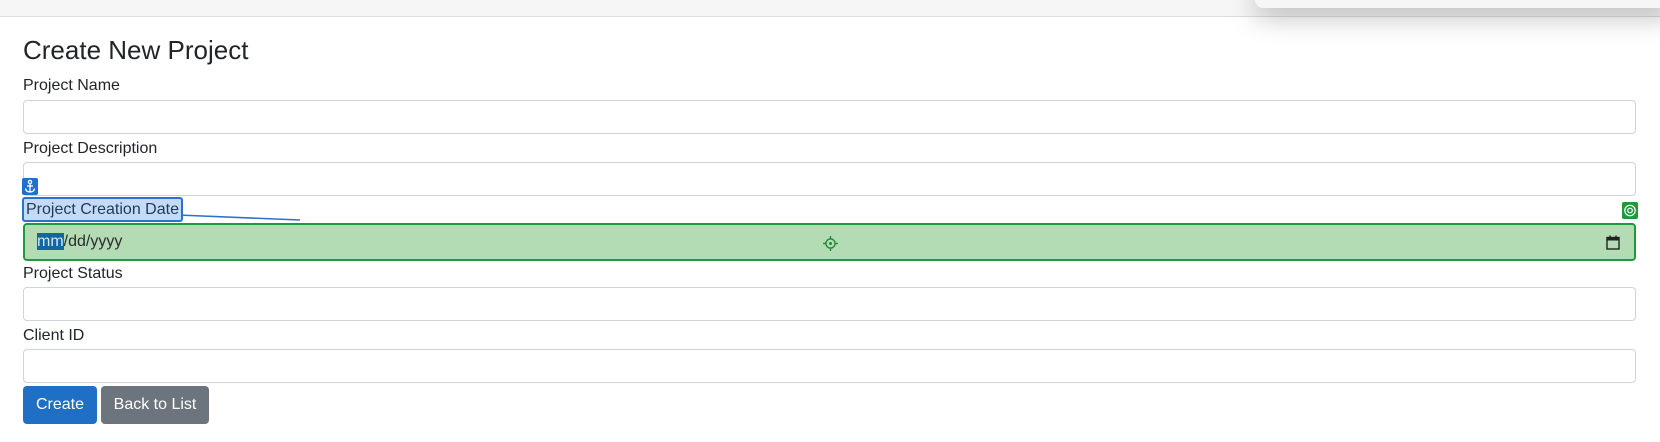  I want to click on create-button: Create, so click(60, 405).